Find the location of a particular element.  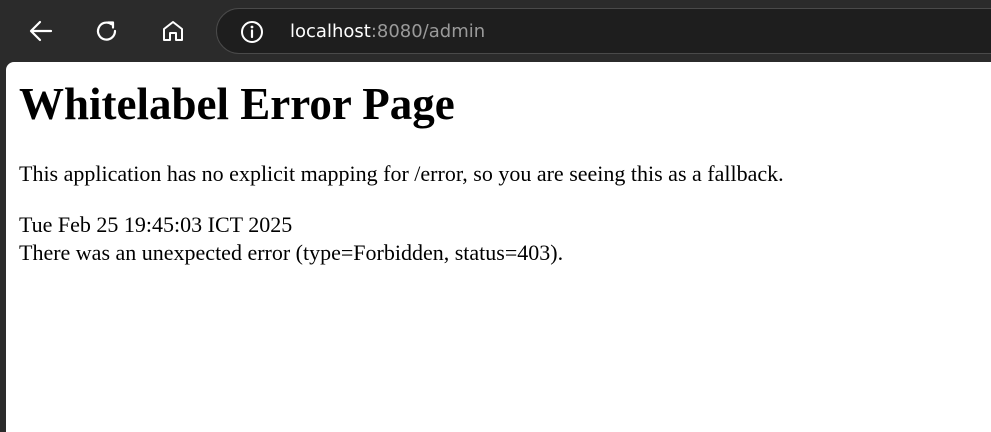

browser-toolbar: localhost:8080/admin is located at coordinates (495, 31).